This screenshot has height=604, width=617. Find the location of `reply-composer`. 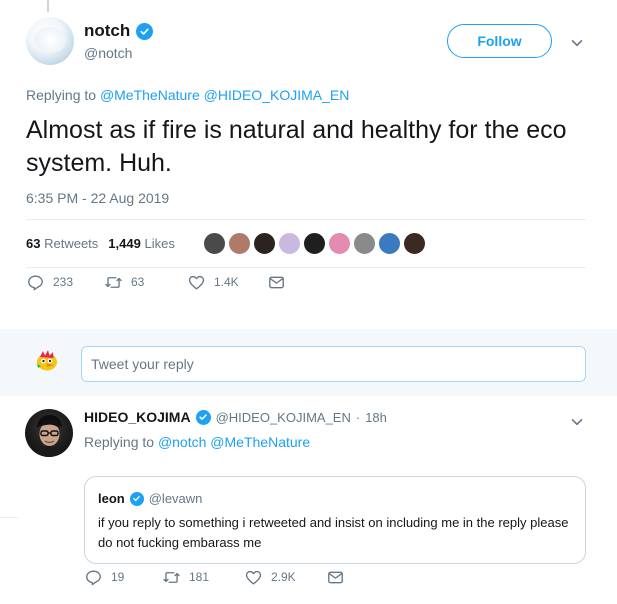

reply-composer is located at coordinates (308, 362).